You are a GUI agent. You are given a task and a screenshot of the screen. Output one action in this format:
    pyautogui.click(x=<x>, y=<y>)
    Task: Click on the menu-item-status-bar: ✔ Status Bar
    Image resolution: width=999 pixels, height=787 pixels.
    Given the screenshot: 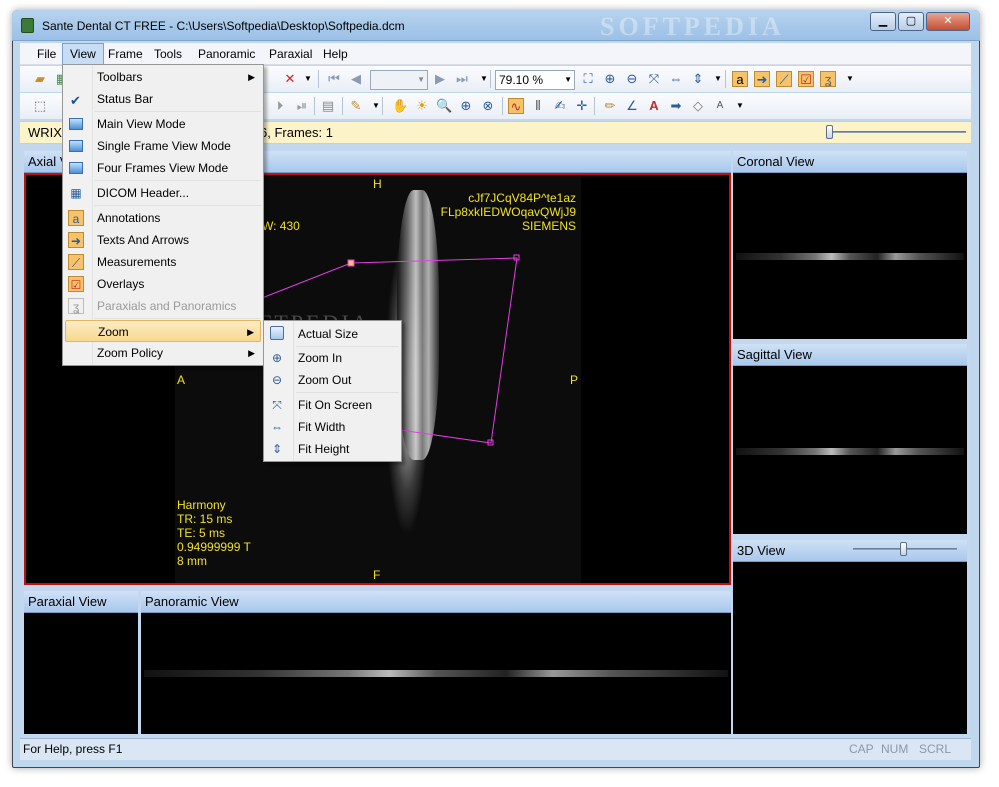 What is the action you would take?
    pyautogui.click(x=163, y=99)
    